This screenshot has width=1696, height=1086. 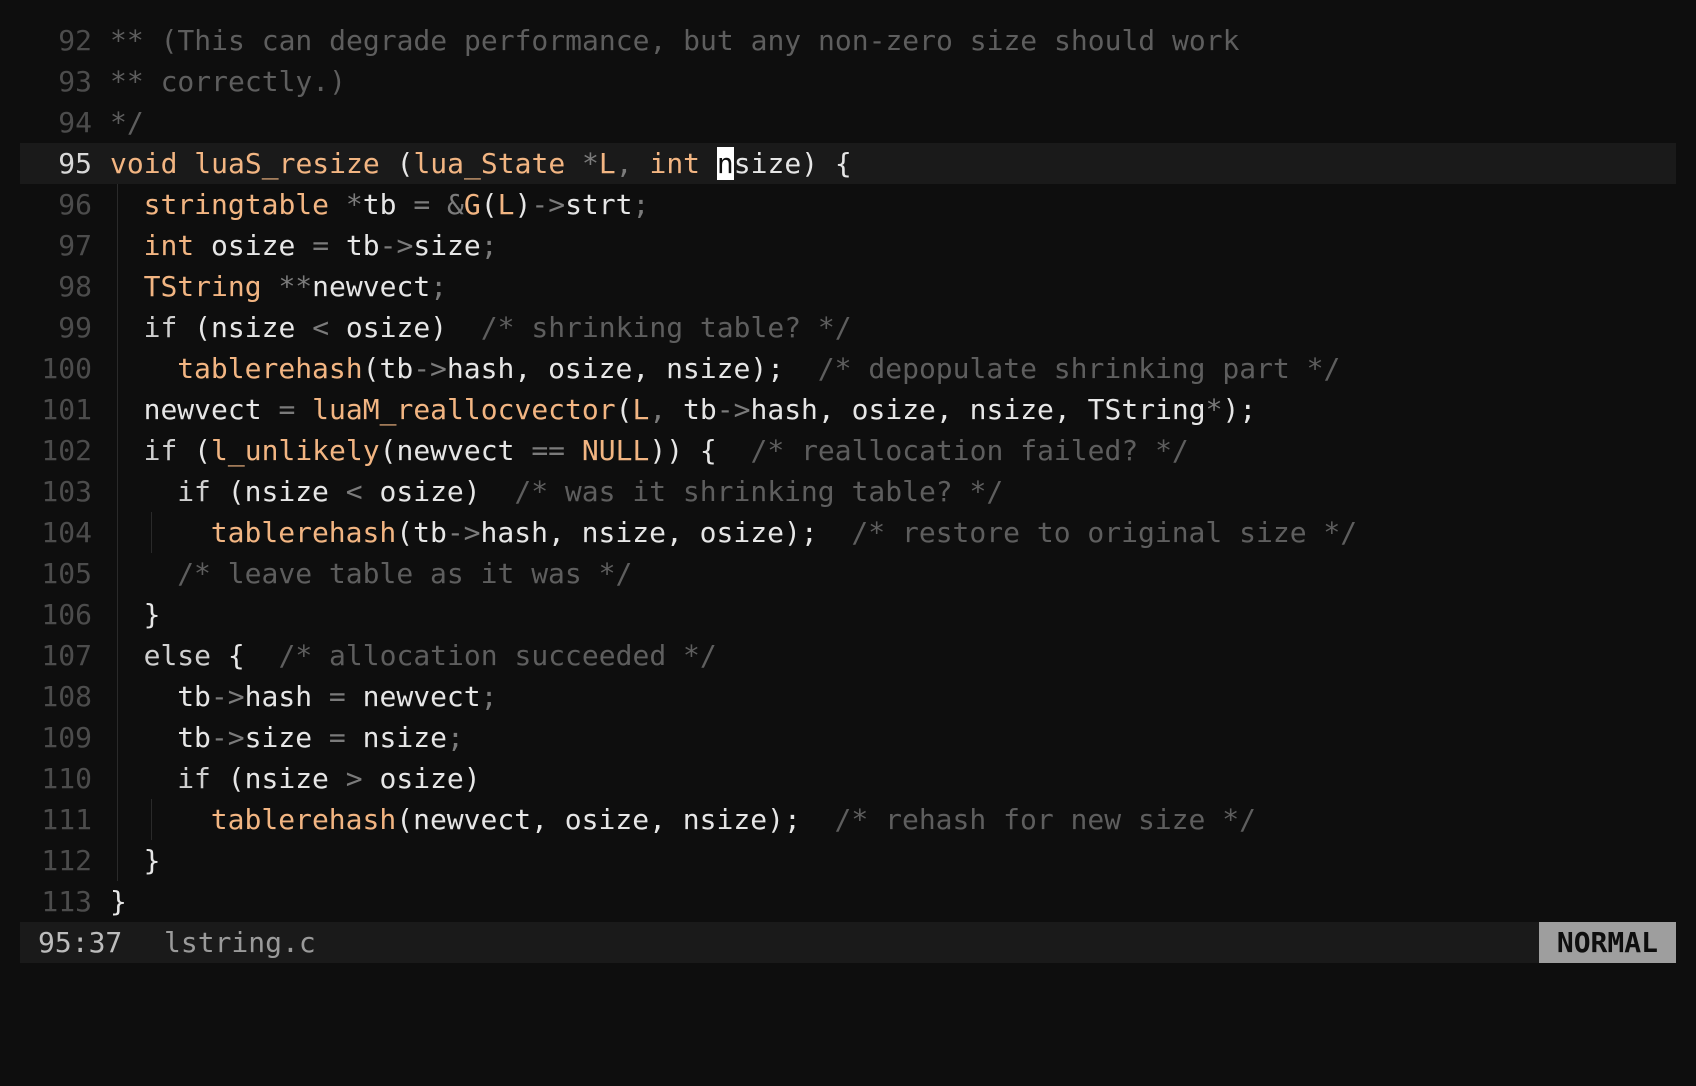 What do you see at coordinates (455, 450) in the screenshot?
I see `code-token: (newvect` at bounding box center [455, 450].